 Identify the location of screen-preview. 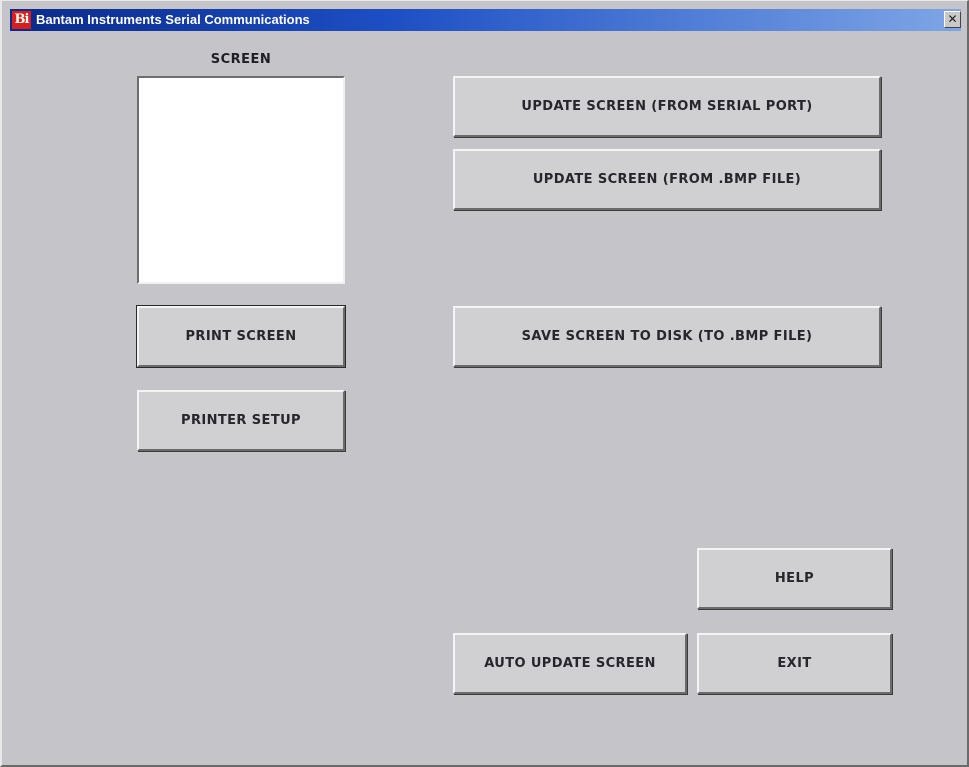
(241, 180).